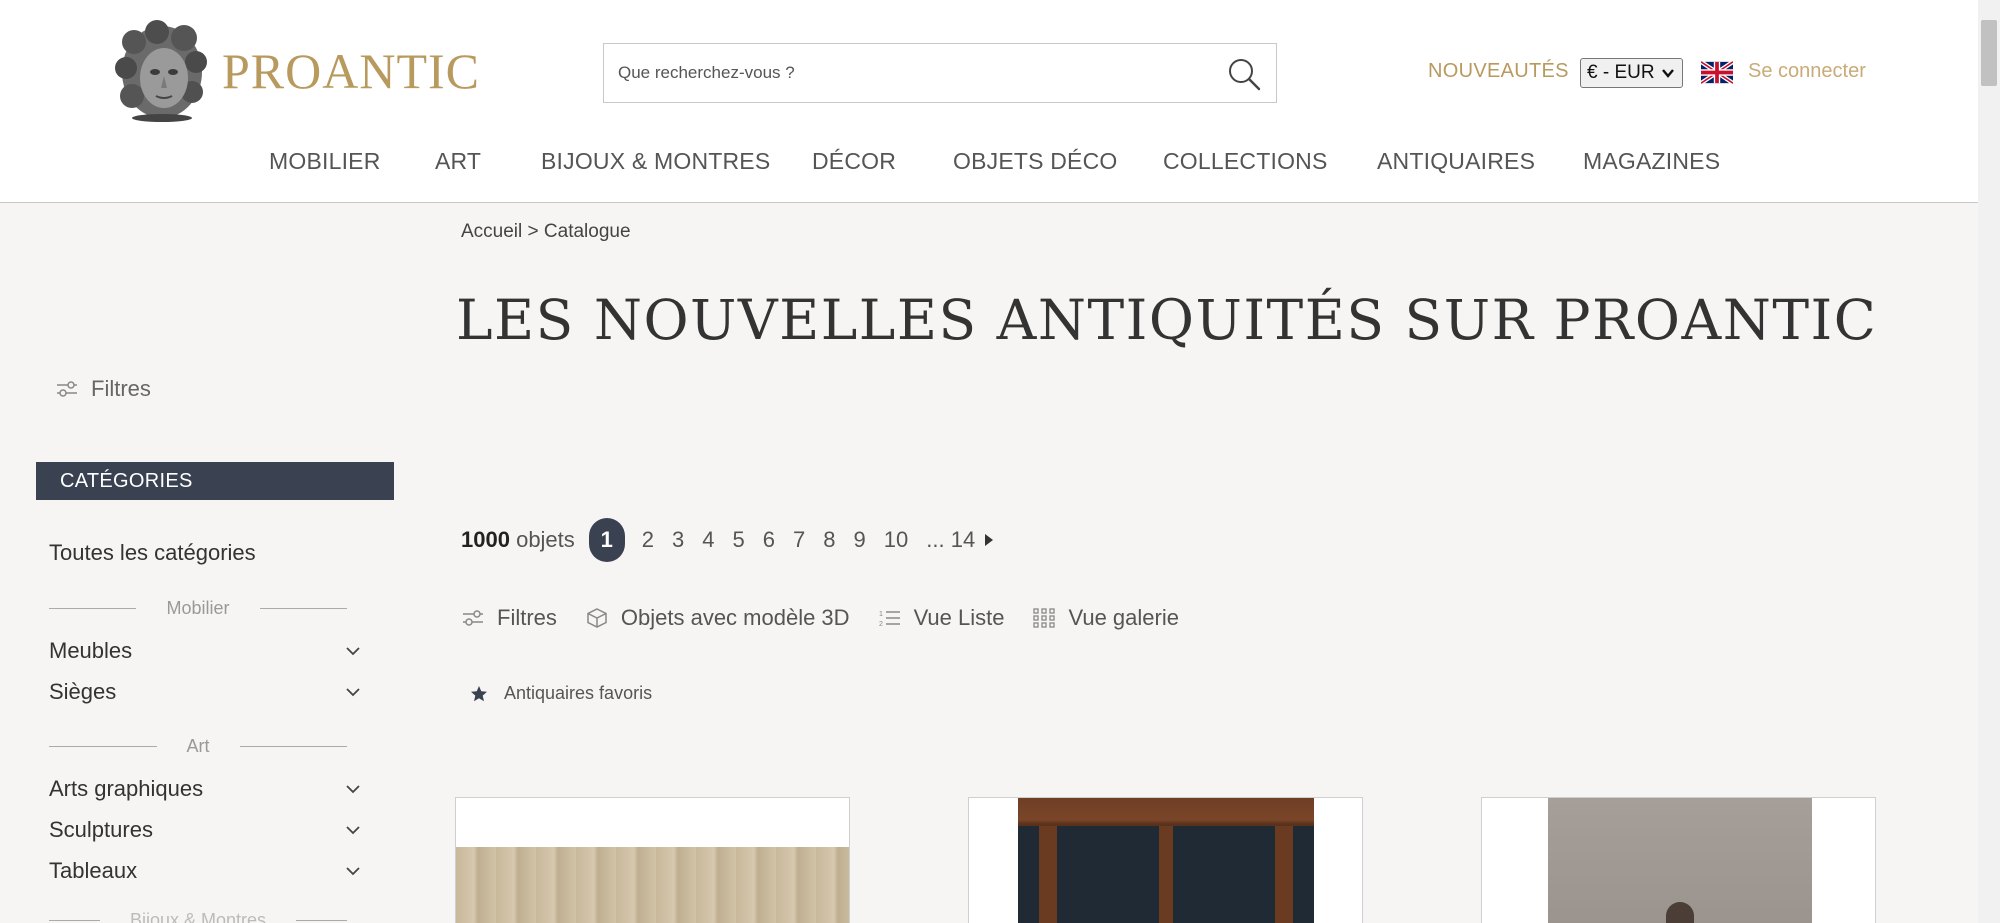  Describe the element at coordinates (606, 540) in the screenshot. I see `page-current: 1` at that location.